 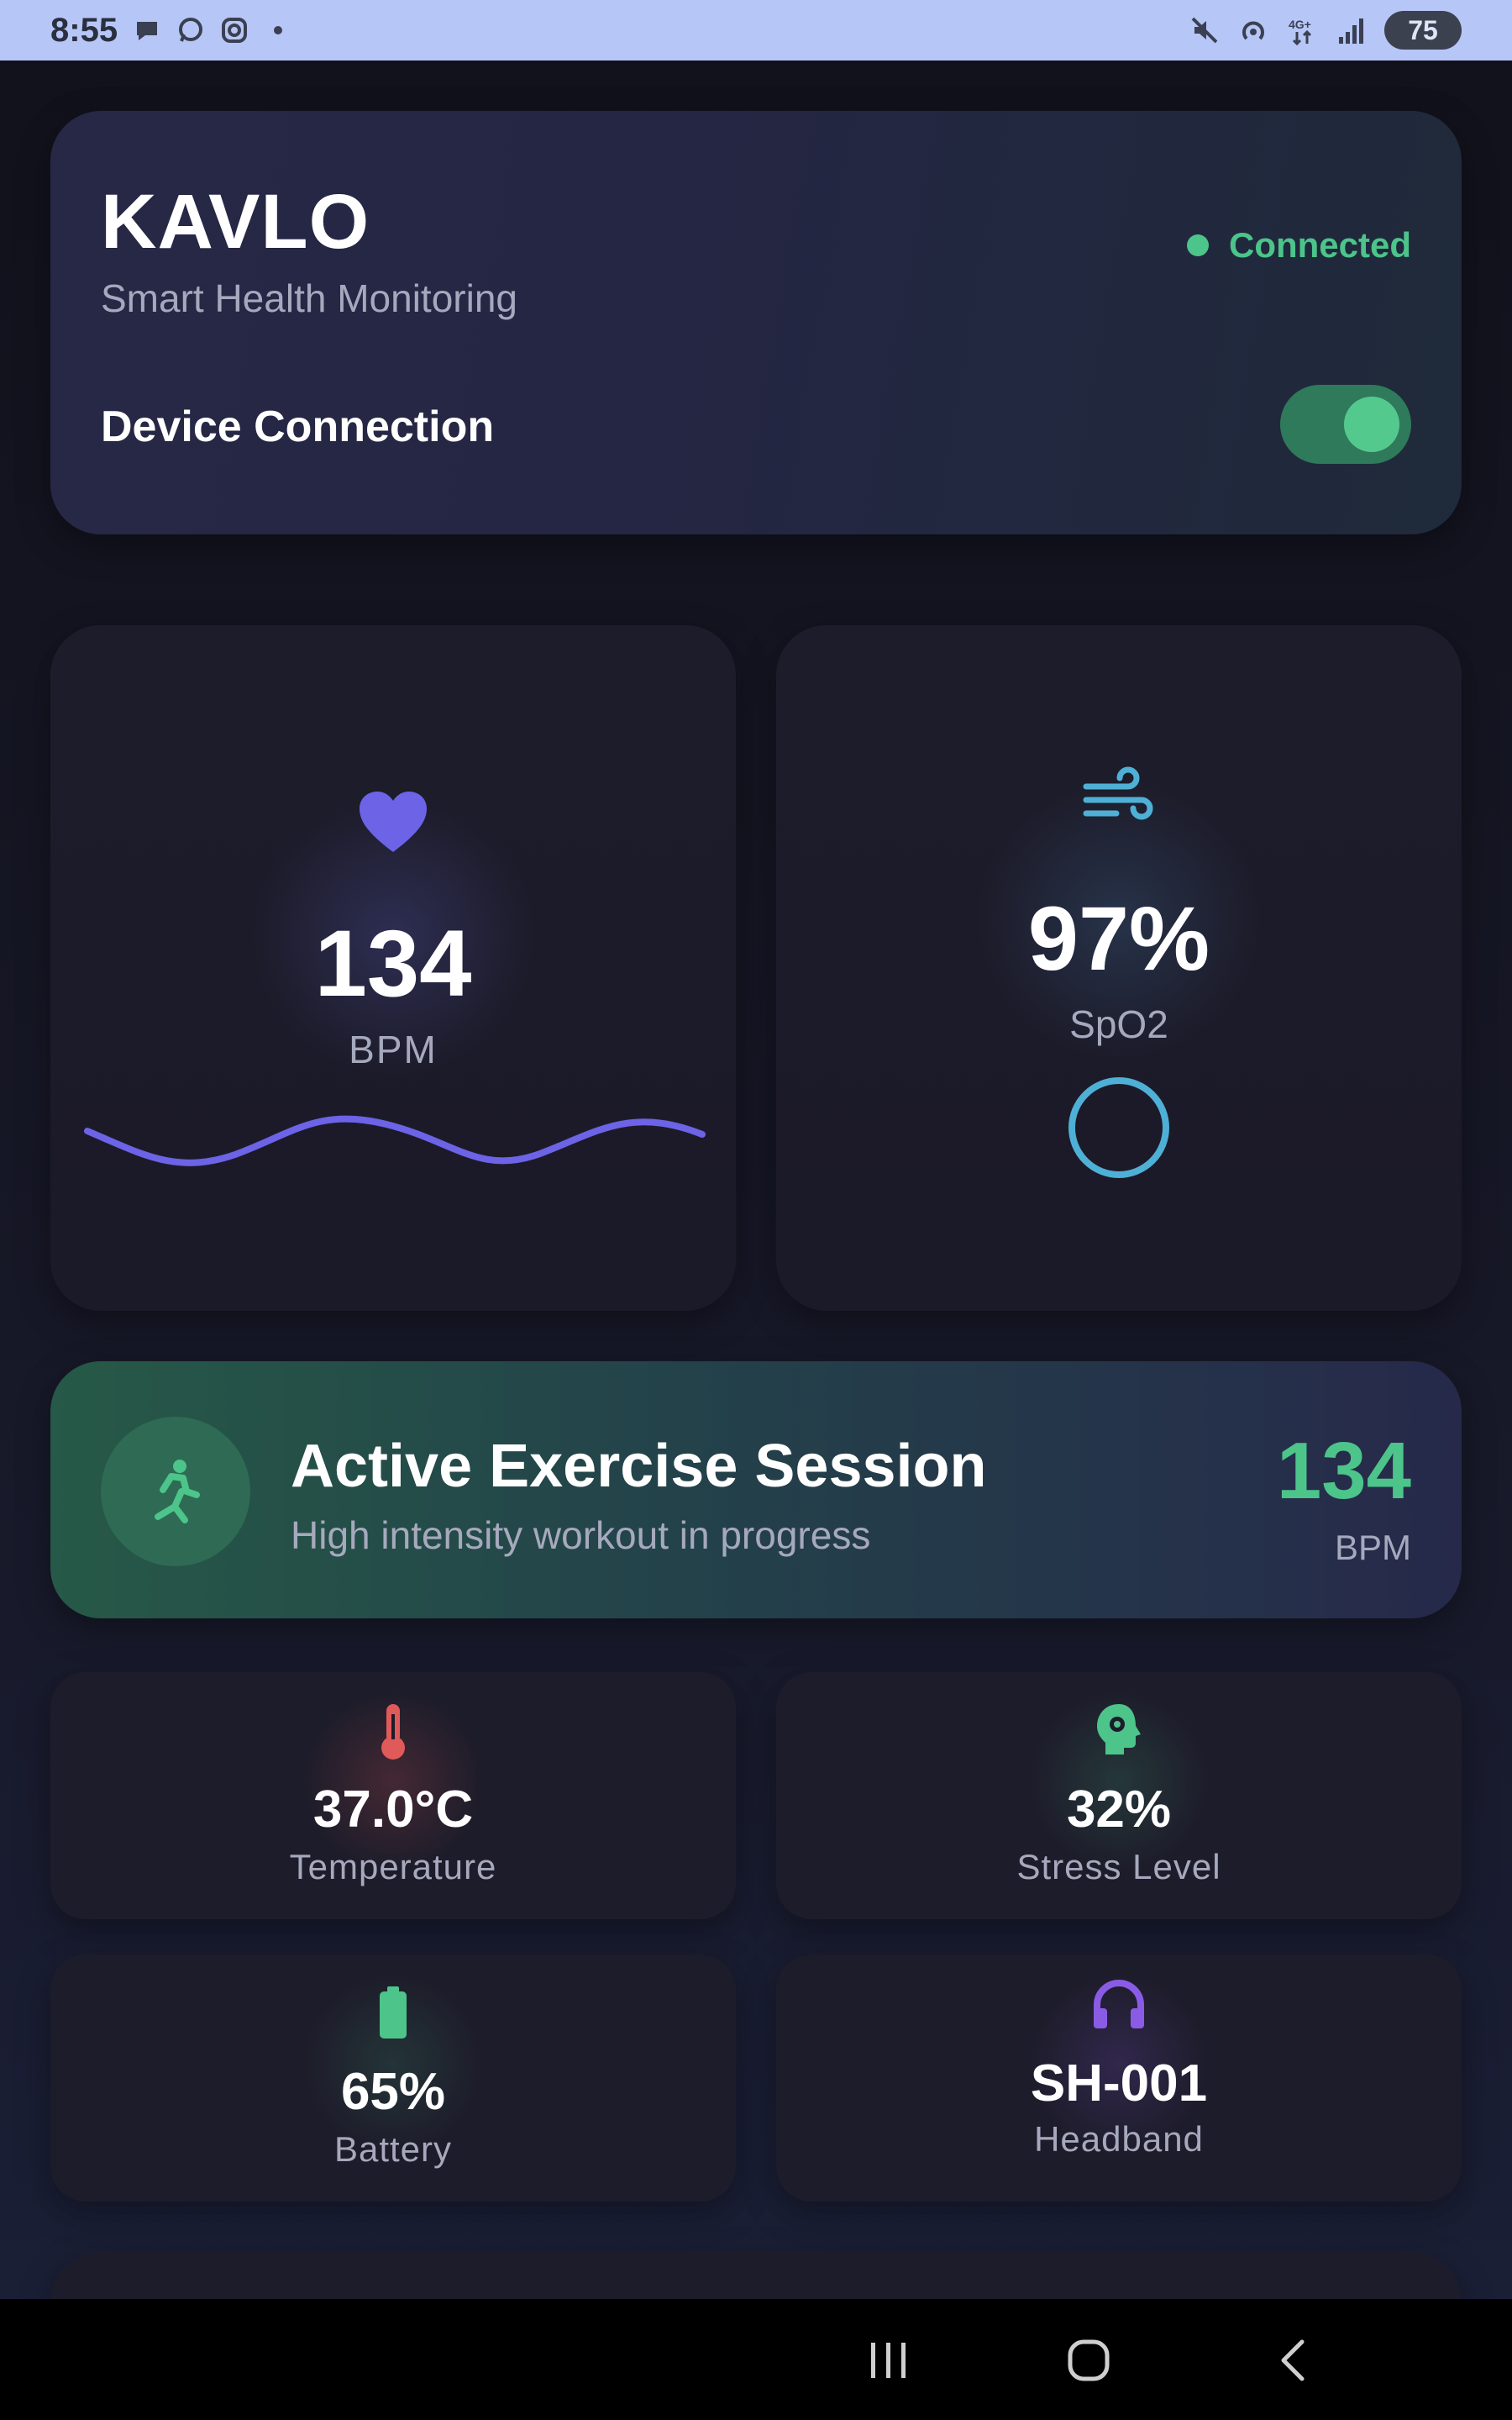 I want to click on exercise-title: Active Exercise Session, so click(x=639, y=1467).